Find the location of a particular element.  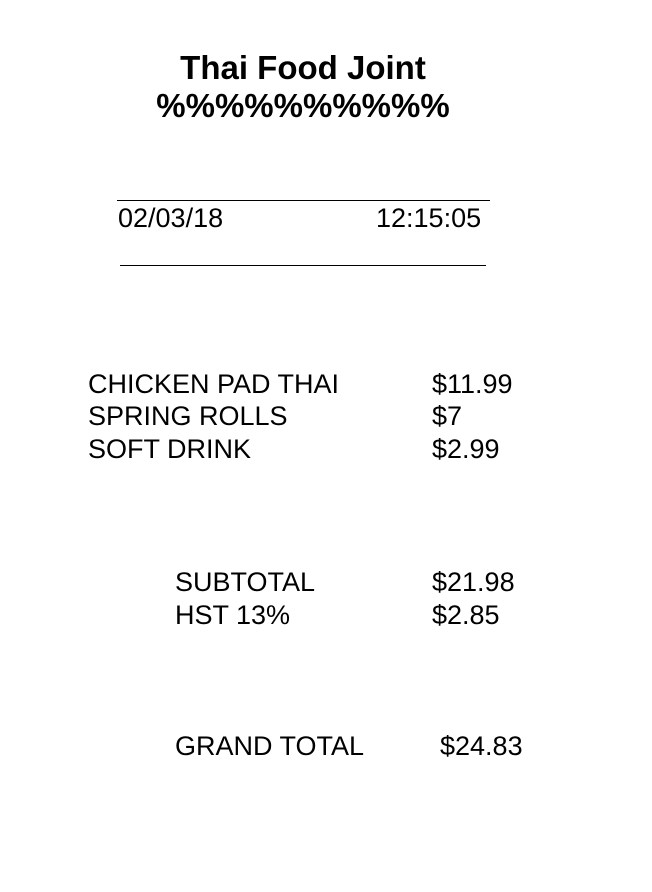

divider-top is located at coordinates (303, 200).